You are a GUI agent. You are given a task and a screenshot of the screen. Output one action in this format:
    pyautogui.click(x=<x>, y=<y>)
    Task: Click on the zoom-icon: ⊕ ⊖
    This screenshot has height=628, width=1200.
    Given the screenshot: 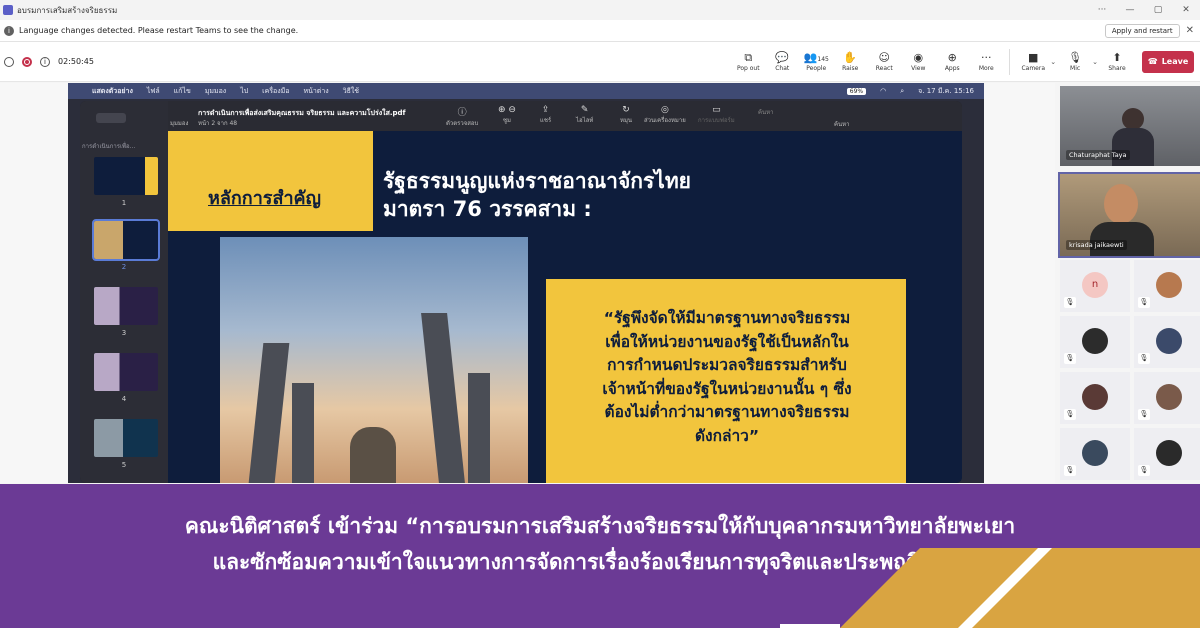 What is the action you would take?
    pyautogui.click(x=507, y=110)
    